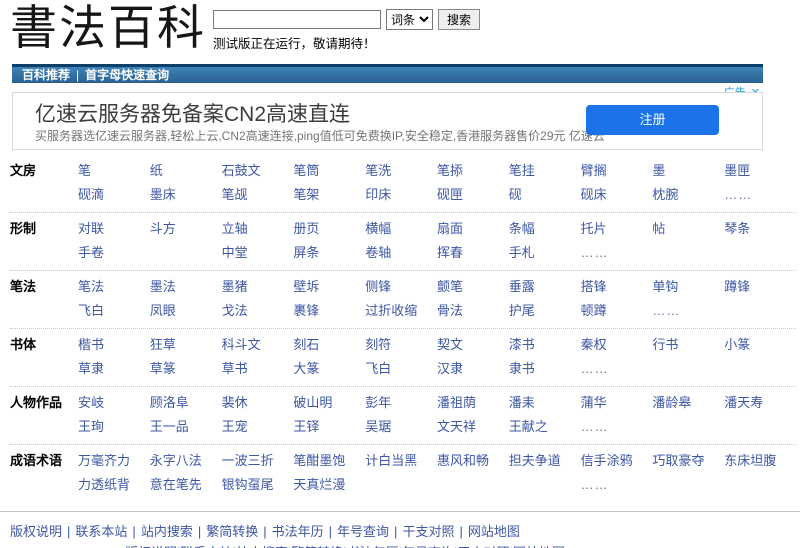 The width and height of the screenshot is (800, 548). What do you see at coordinates (688, 170) in the screenshot?
I see `entry-link: 墨` at bounding box center [688, 170].